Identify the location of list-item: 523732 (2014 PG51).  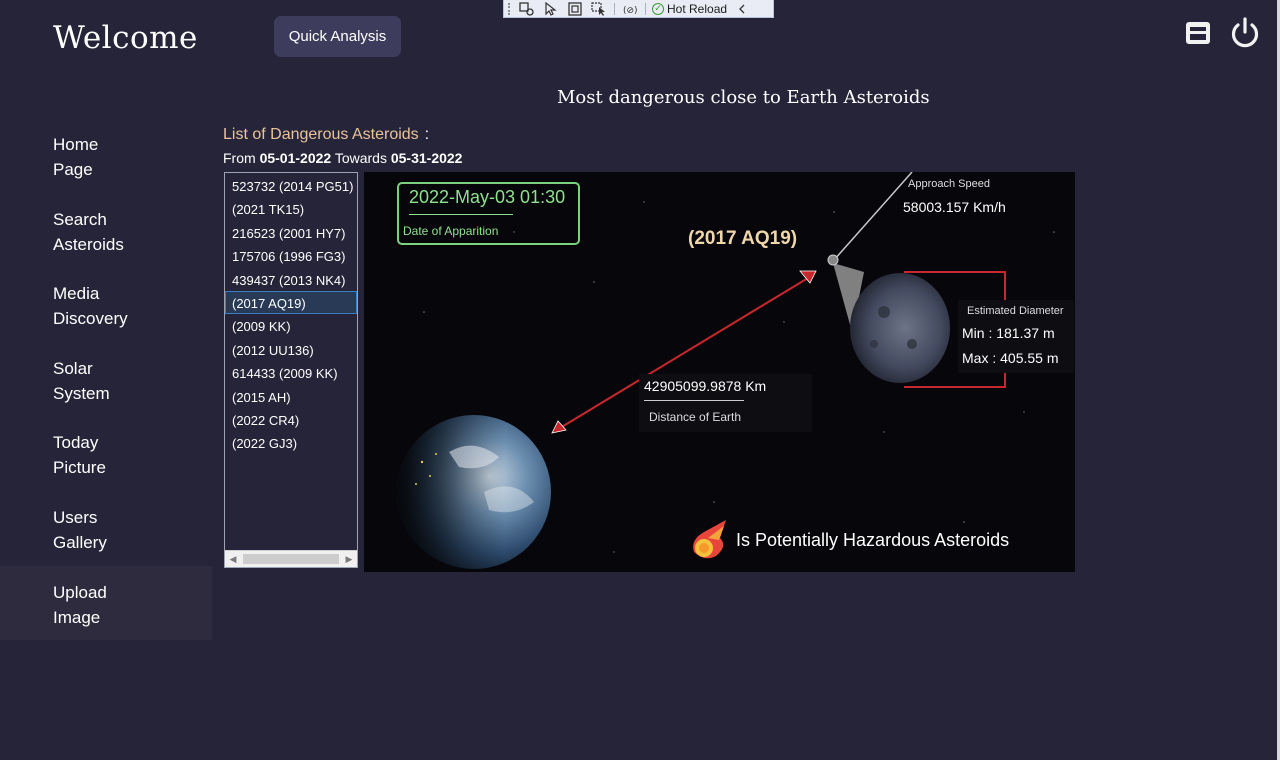
(291, 185).